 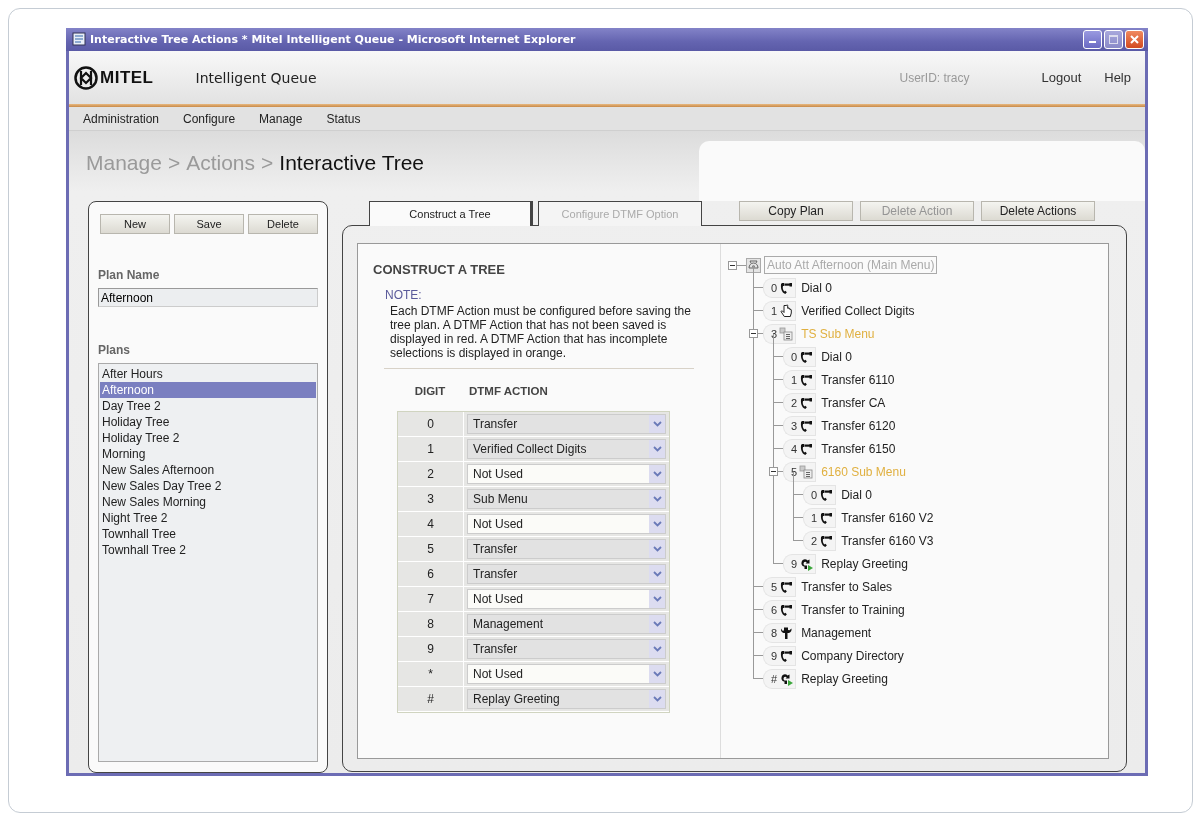 I want to click on maximize-button, so click(x=1113, y=39).